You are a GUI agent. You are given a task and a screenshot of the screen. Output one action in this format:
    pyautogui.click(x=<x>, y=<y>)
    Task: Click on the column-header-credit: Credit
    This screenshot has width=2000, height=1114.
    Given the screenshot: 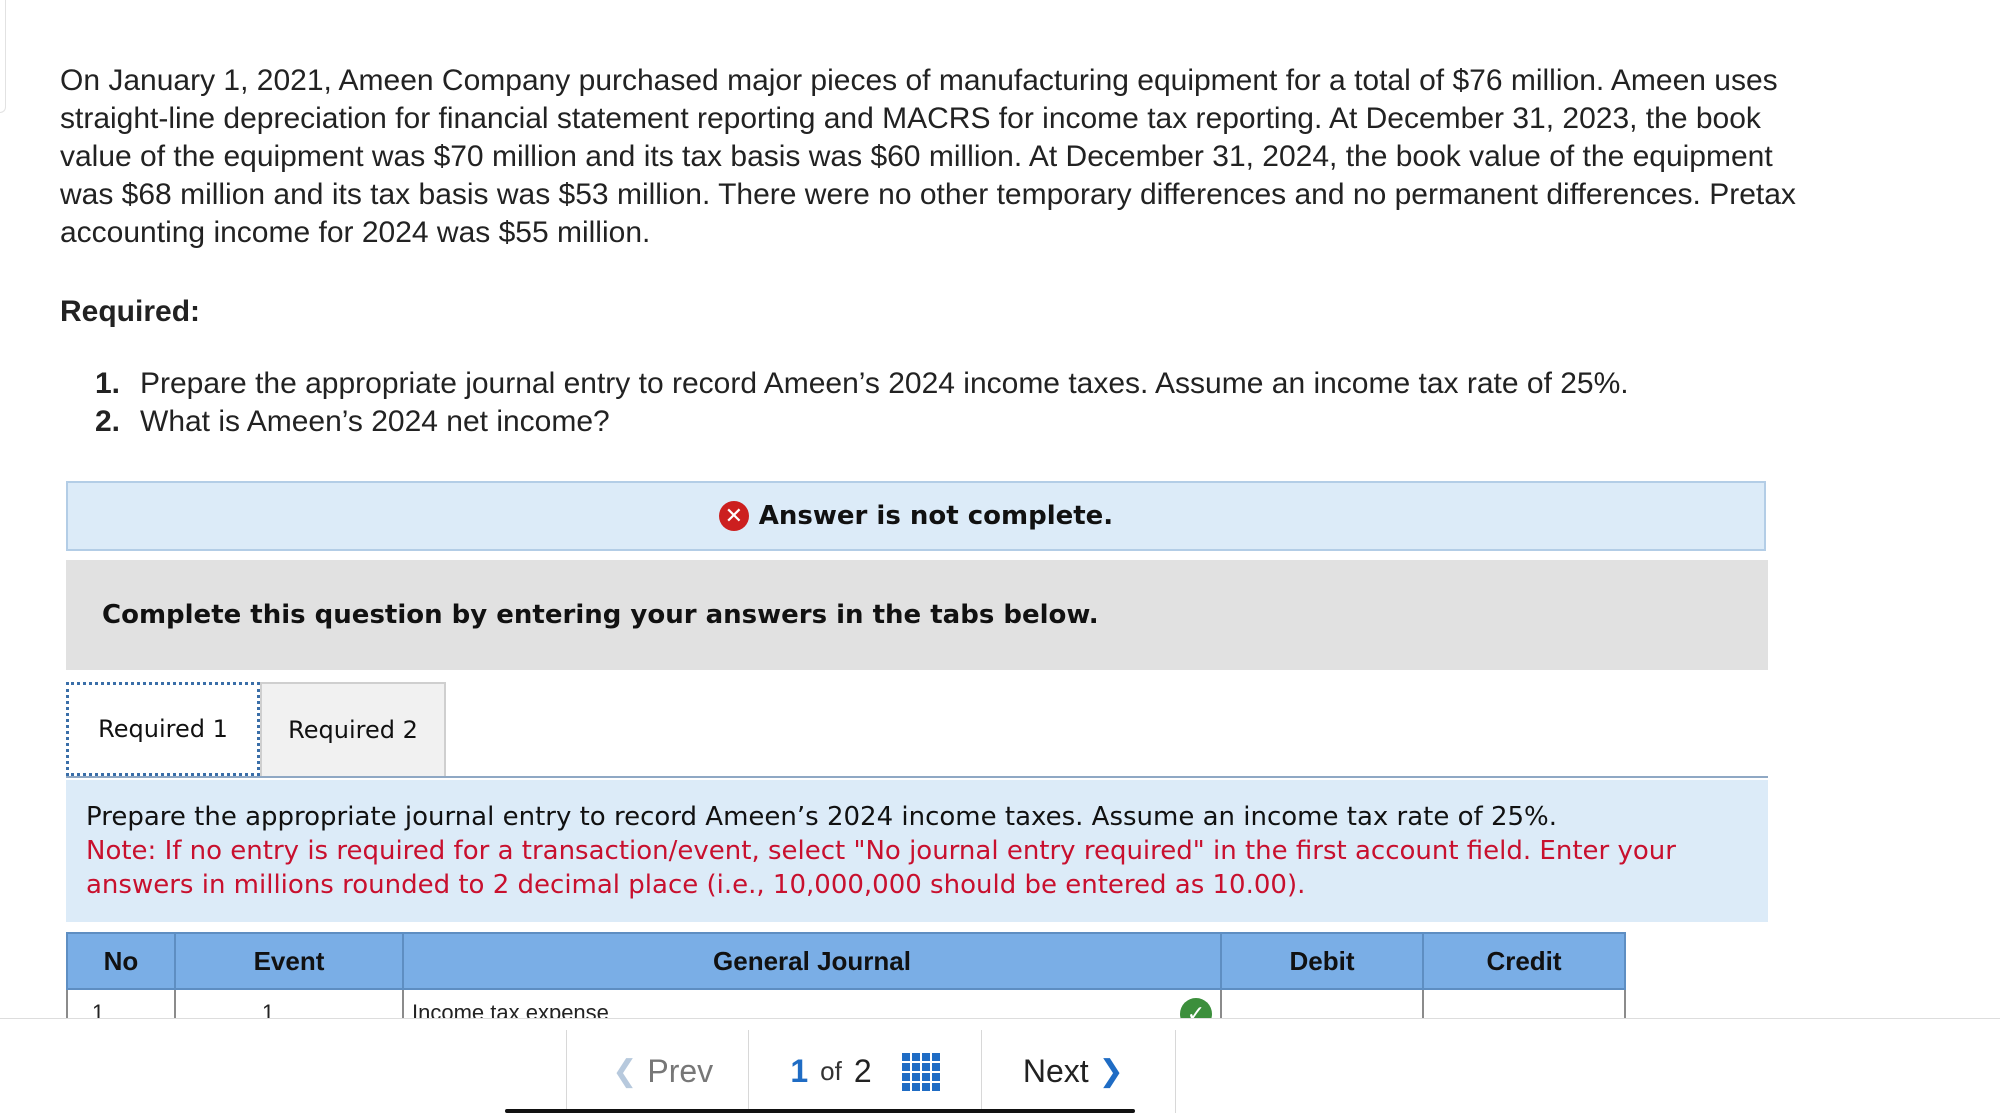 What is the action you would take?
    pyautogui.click(x=1524, y=961)
    